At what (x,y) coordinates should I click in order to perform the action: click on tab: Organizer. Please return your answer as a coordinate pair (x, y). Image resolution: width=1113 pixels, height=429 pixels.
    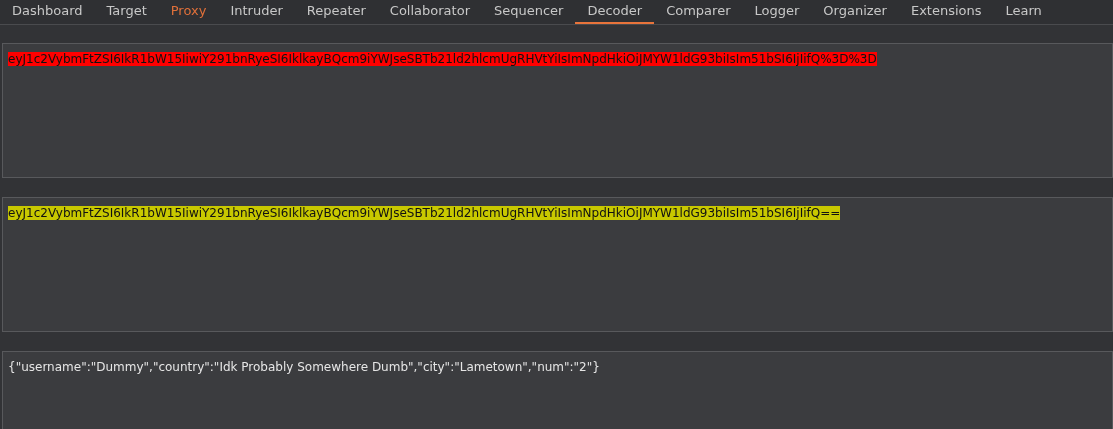
    Looking at the image, I should click on (855, 12).